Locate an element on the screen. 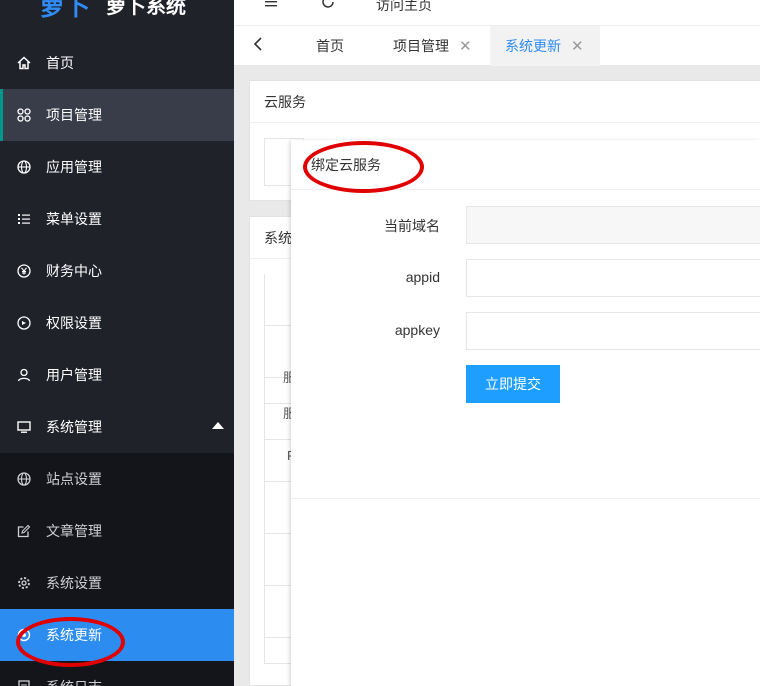  sidebar-item-label: 项目管理 is located at coordinates (74, 115).